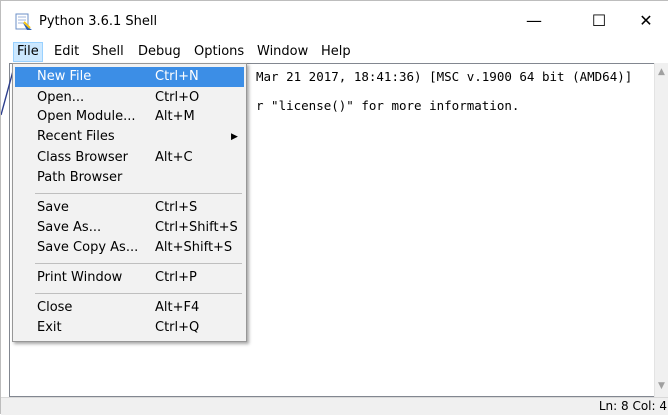 This screenshot has width=668, height=415. I want to click on menu-item-class-browser: Class Browser Alt+C, so click(129, 158).